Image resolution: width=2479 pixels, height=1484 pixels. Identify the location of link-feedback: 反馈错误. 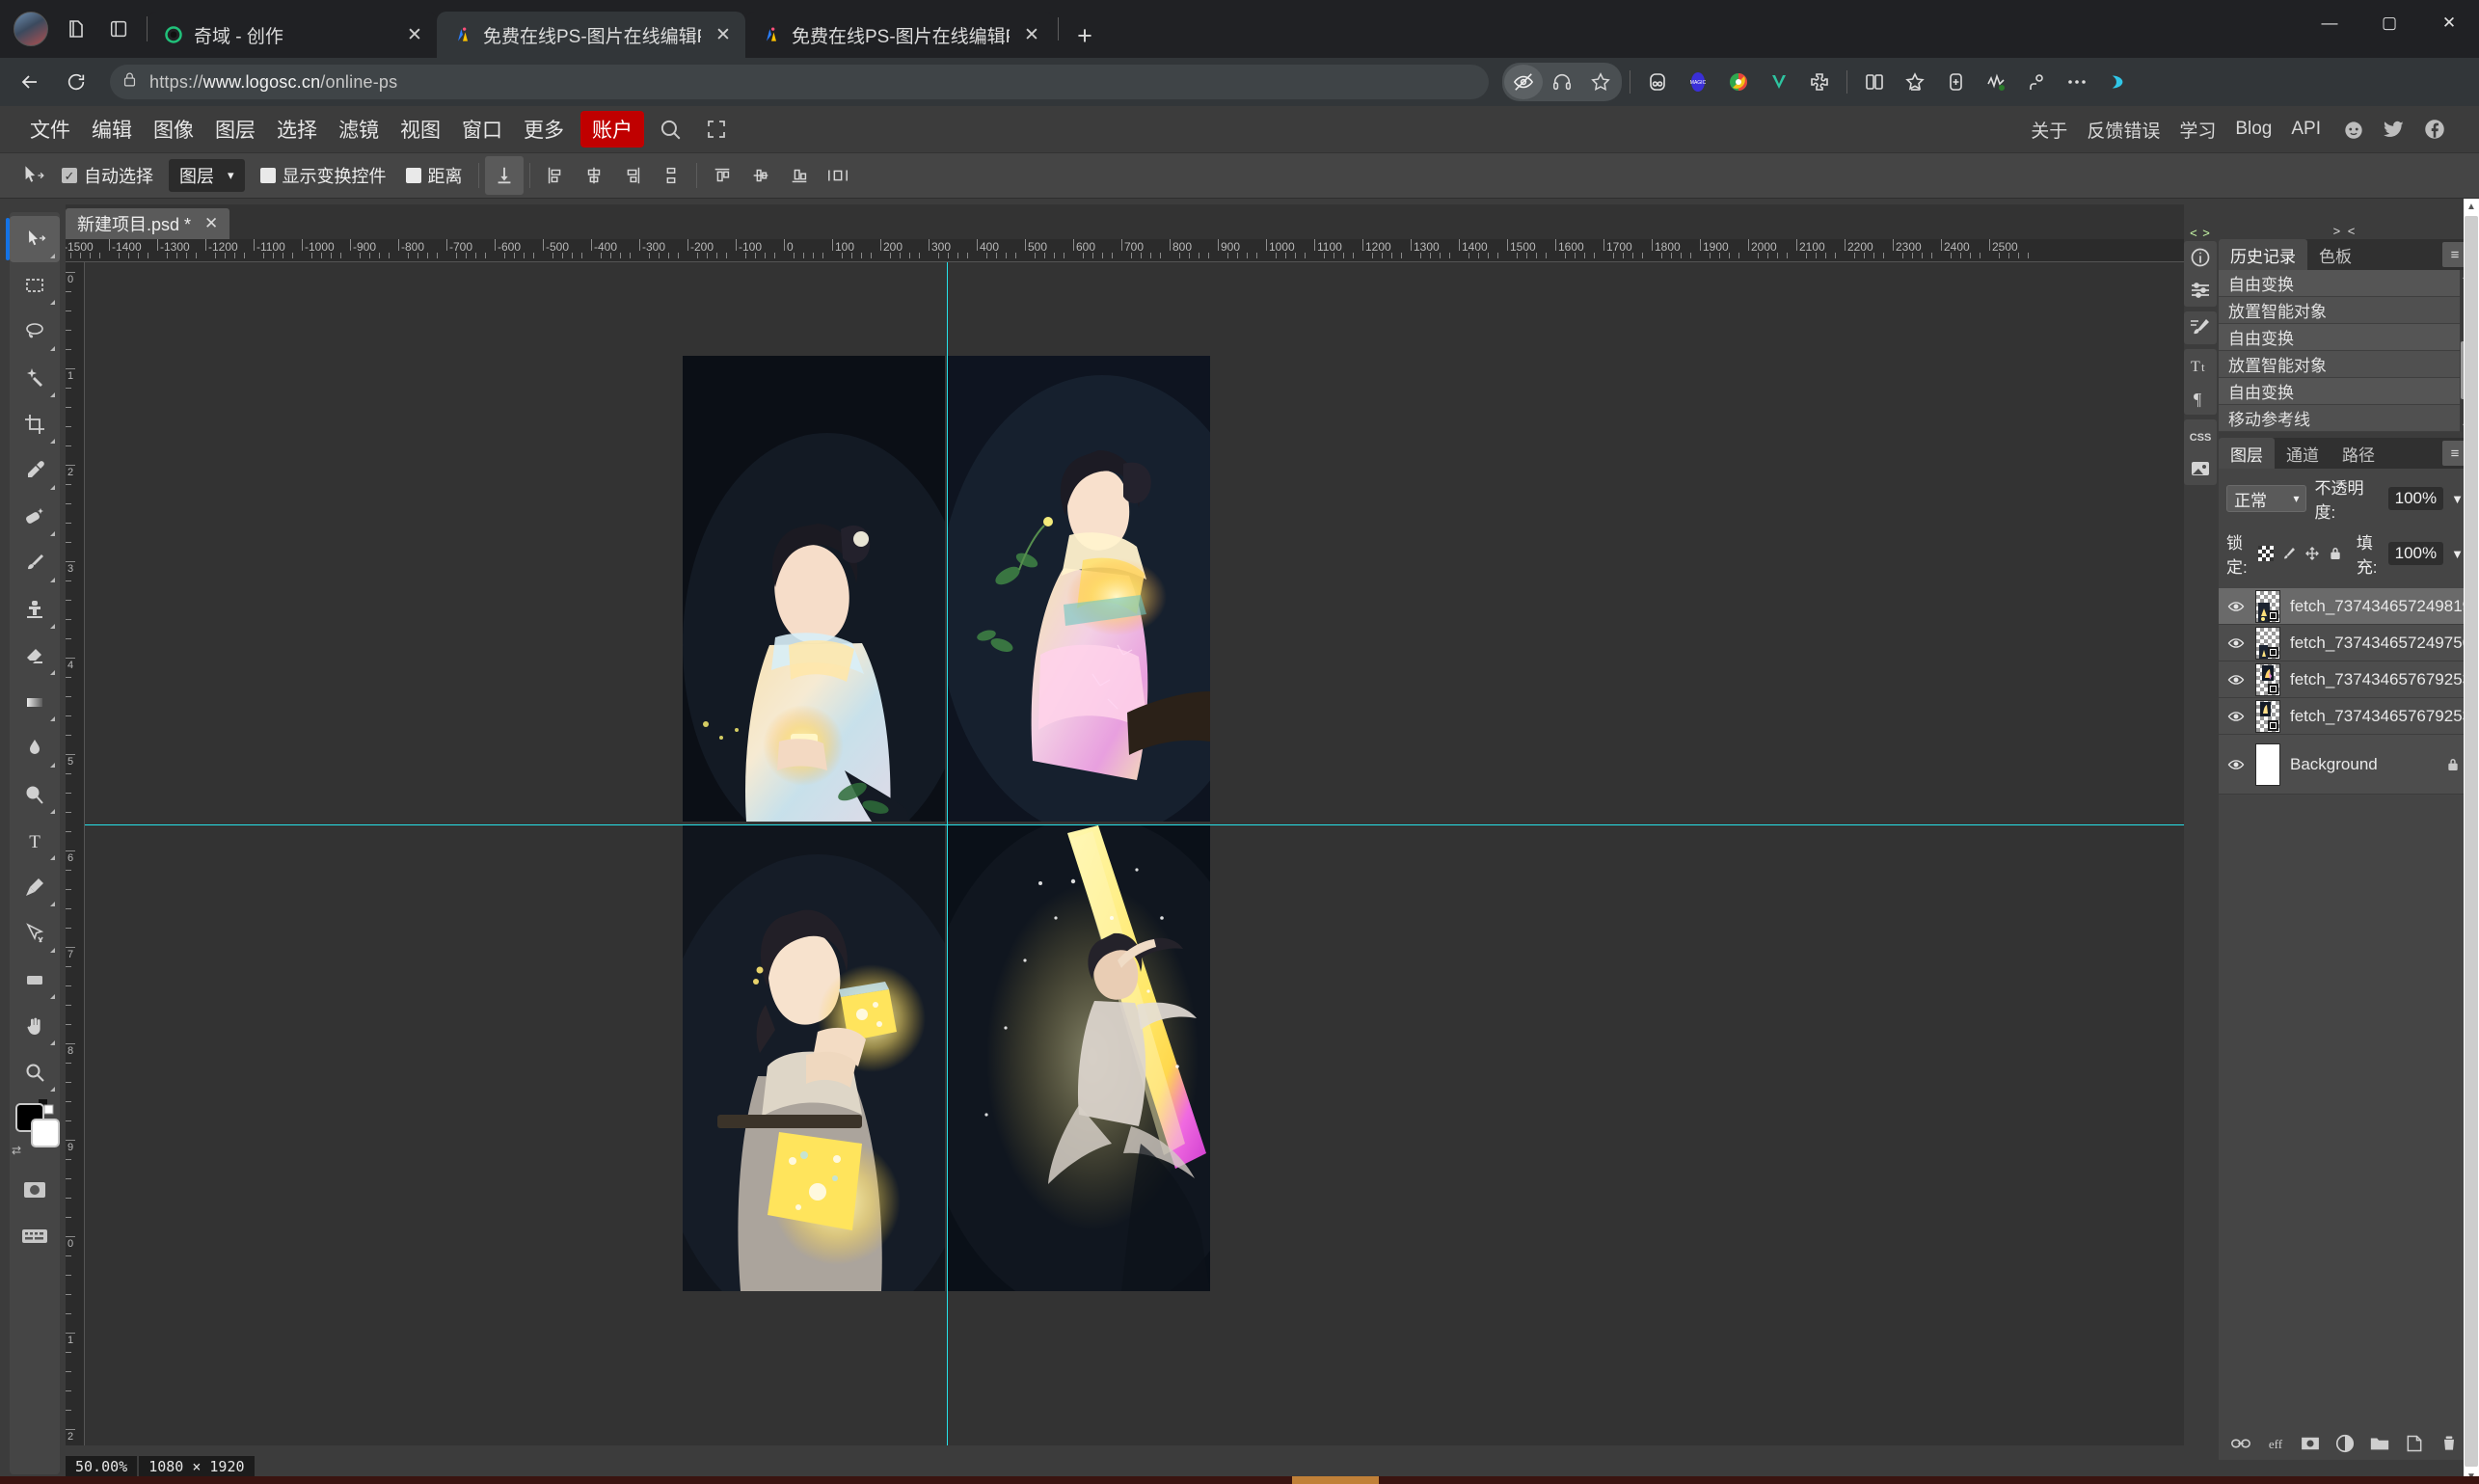
(2123, 130).